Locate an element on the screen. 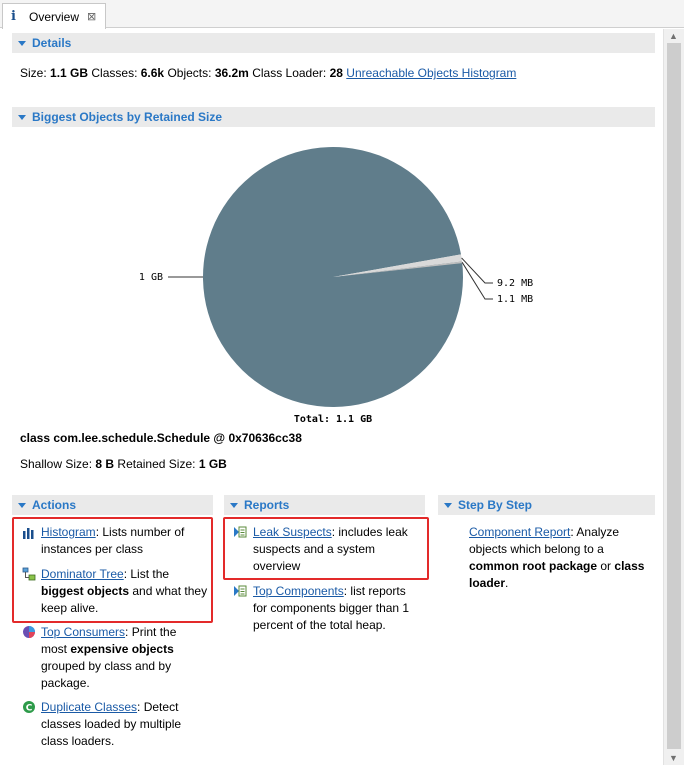 The height and width of the screenshot is (765, 684). objects-label: Objects: is located at coordinates (189, 73).